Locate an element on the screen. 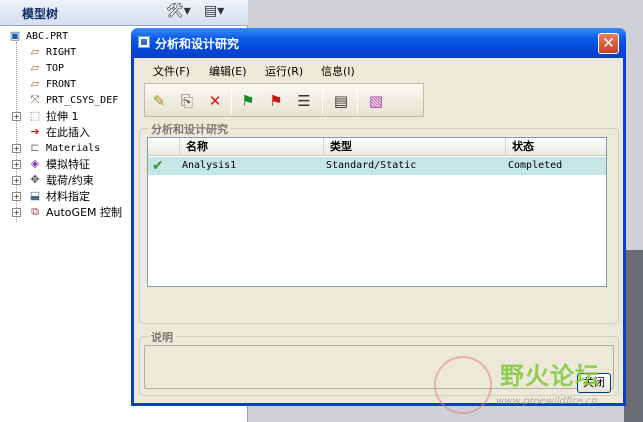  insert-arrow-icon: ➔ is located at coordinates (35, 131).